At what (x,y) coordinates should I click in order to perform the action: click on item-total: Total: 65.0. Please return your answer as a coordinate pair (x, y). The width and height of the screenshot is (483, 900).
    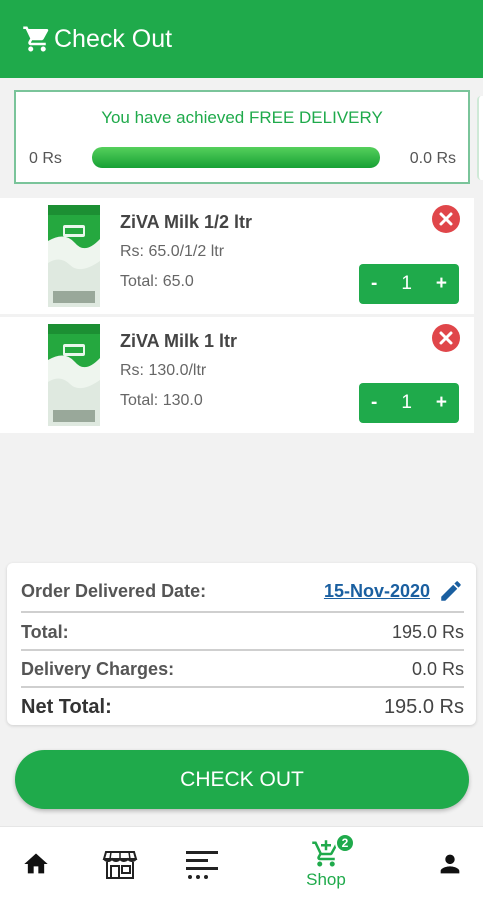
    Looking at the image, I should click on (157, 281).